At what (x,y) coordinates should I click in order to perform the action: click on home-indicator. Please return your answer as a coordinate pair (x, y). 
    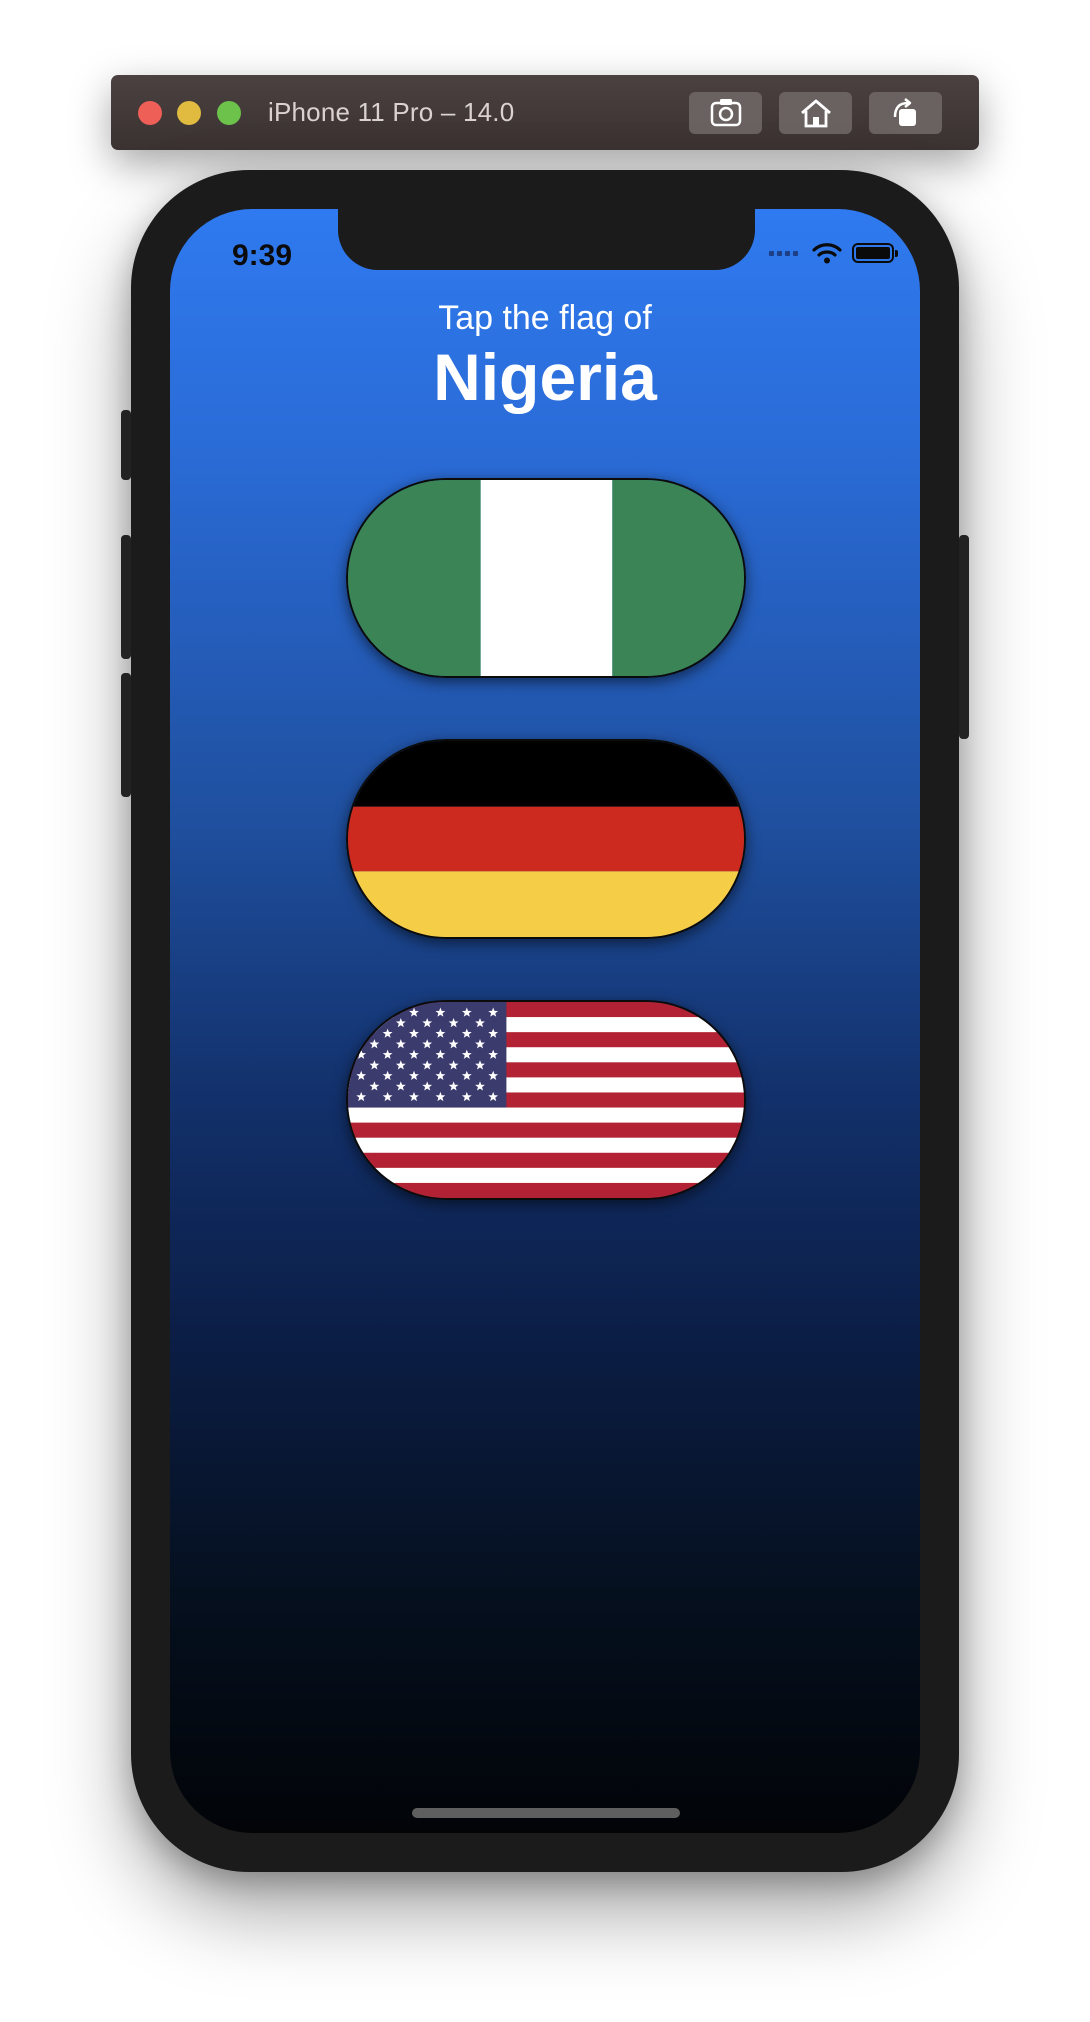
    Looking at the image, I should click on (546, 1813).